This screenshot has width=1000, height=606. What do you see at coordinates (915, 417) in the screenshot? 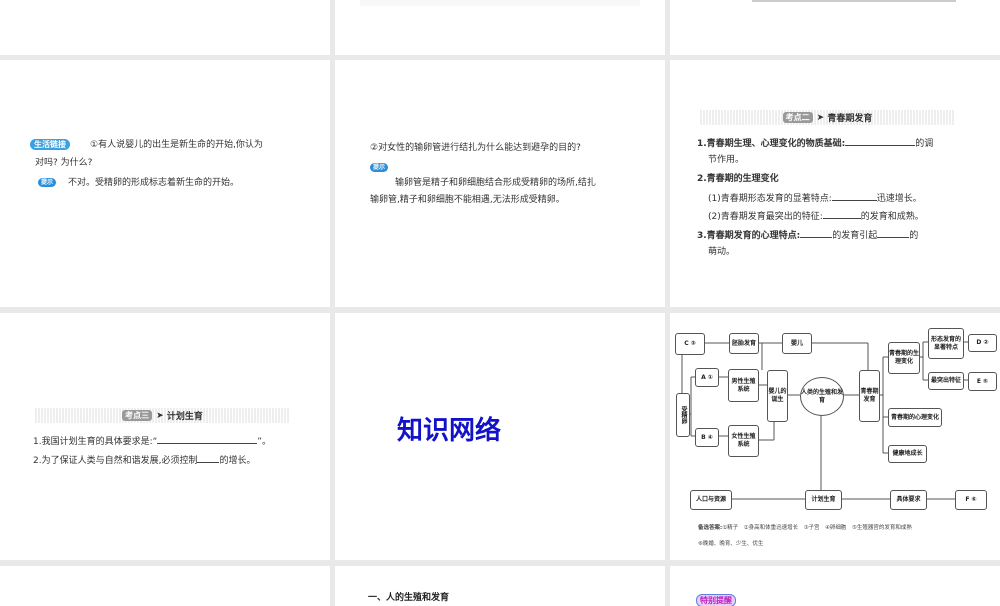
I see `node-psychological: 青春期的心理变化` at bounding box center [915, 417].